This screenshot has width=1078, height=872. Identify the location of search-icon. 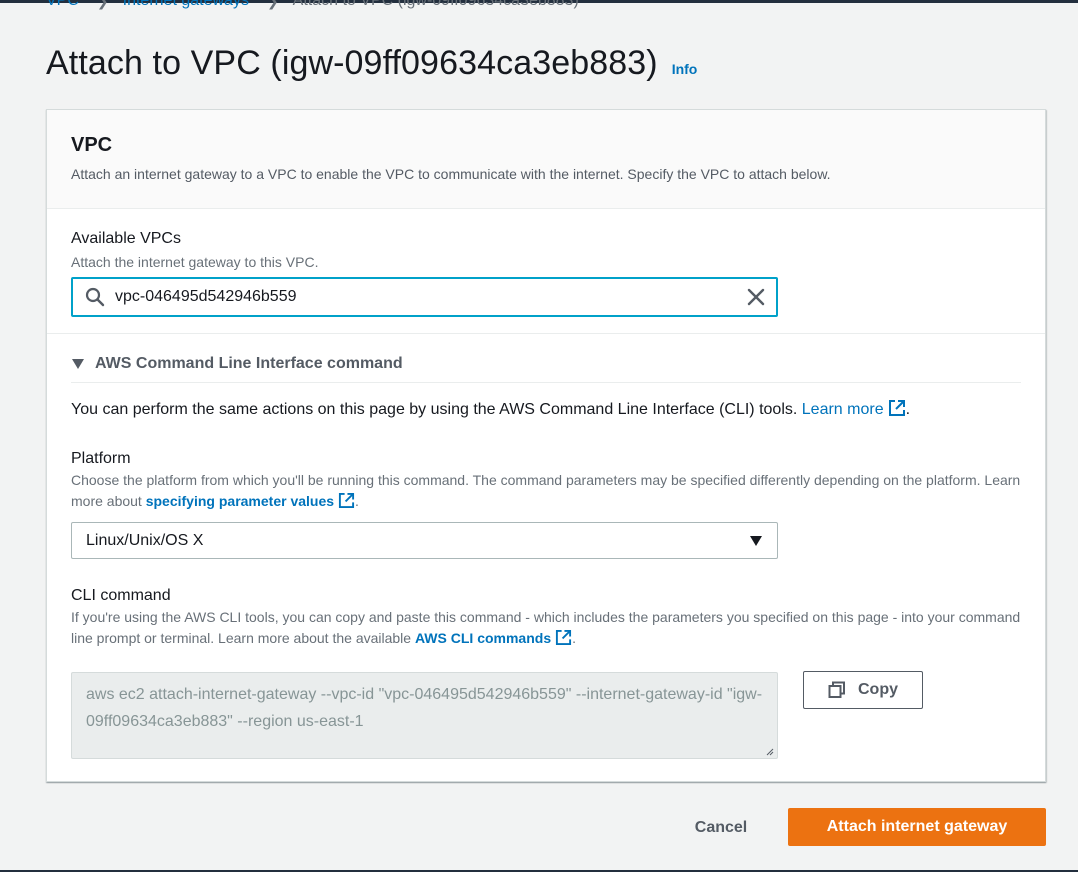
(95, 297).